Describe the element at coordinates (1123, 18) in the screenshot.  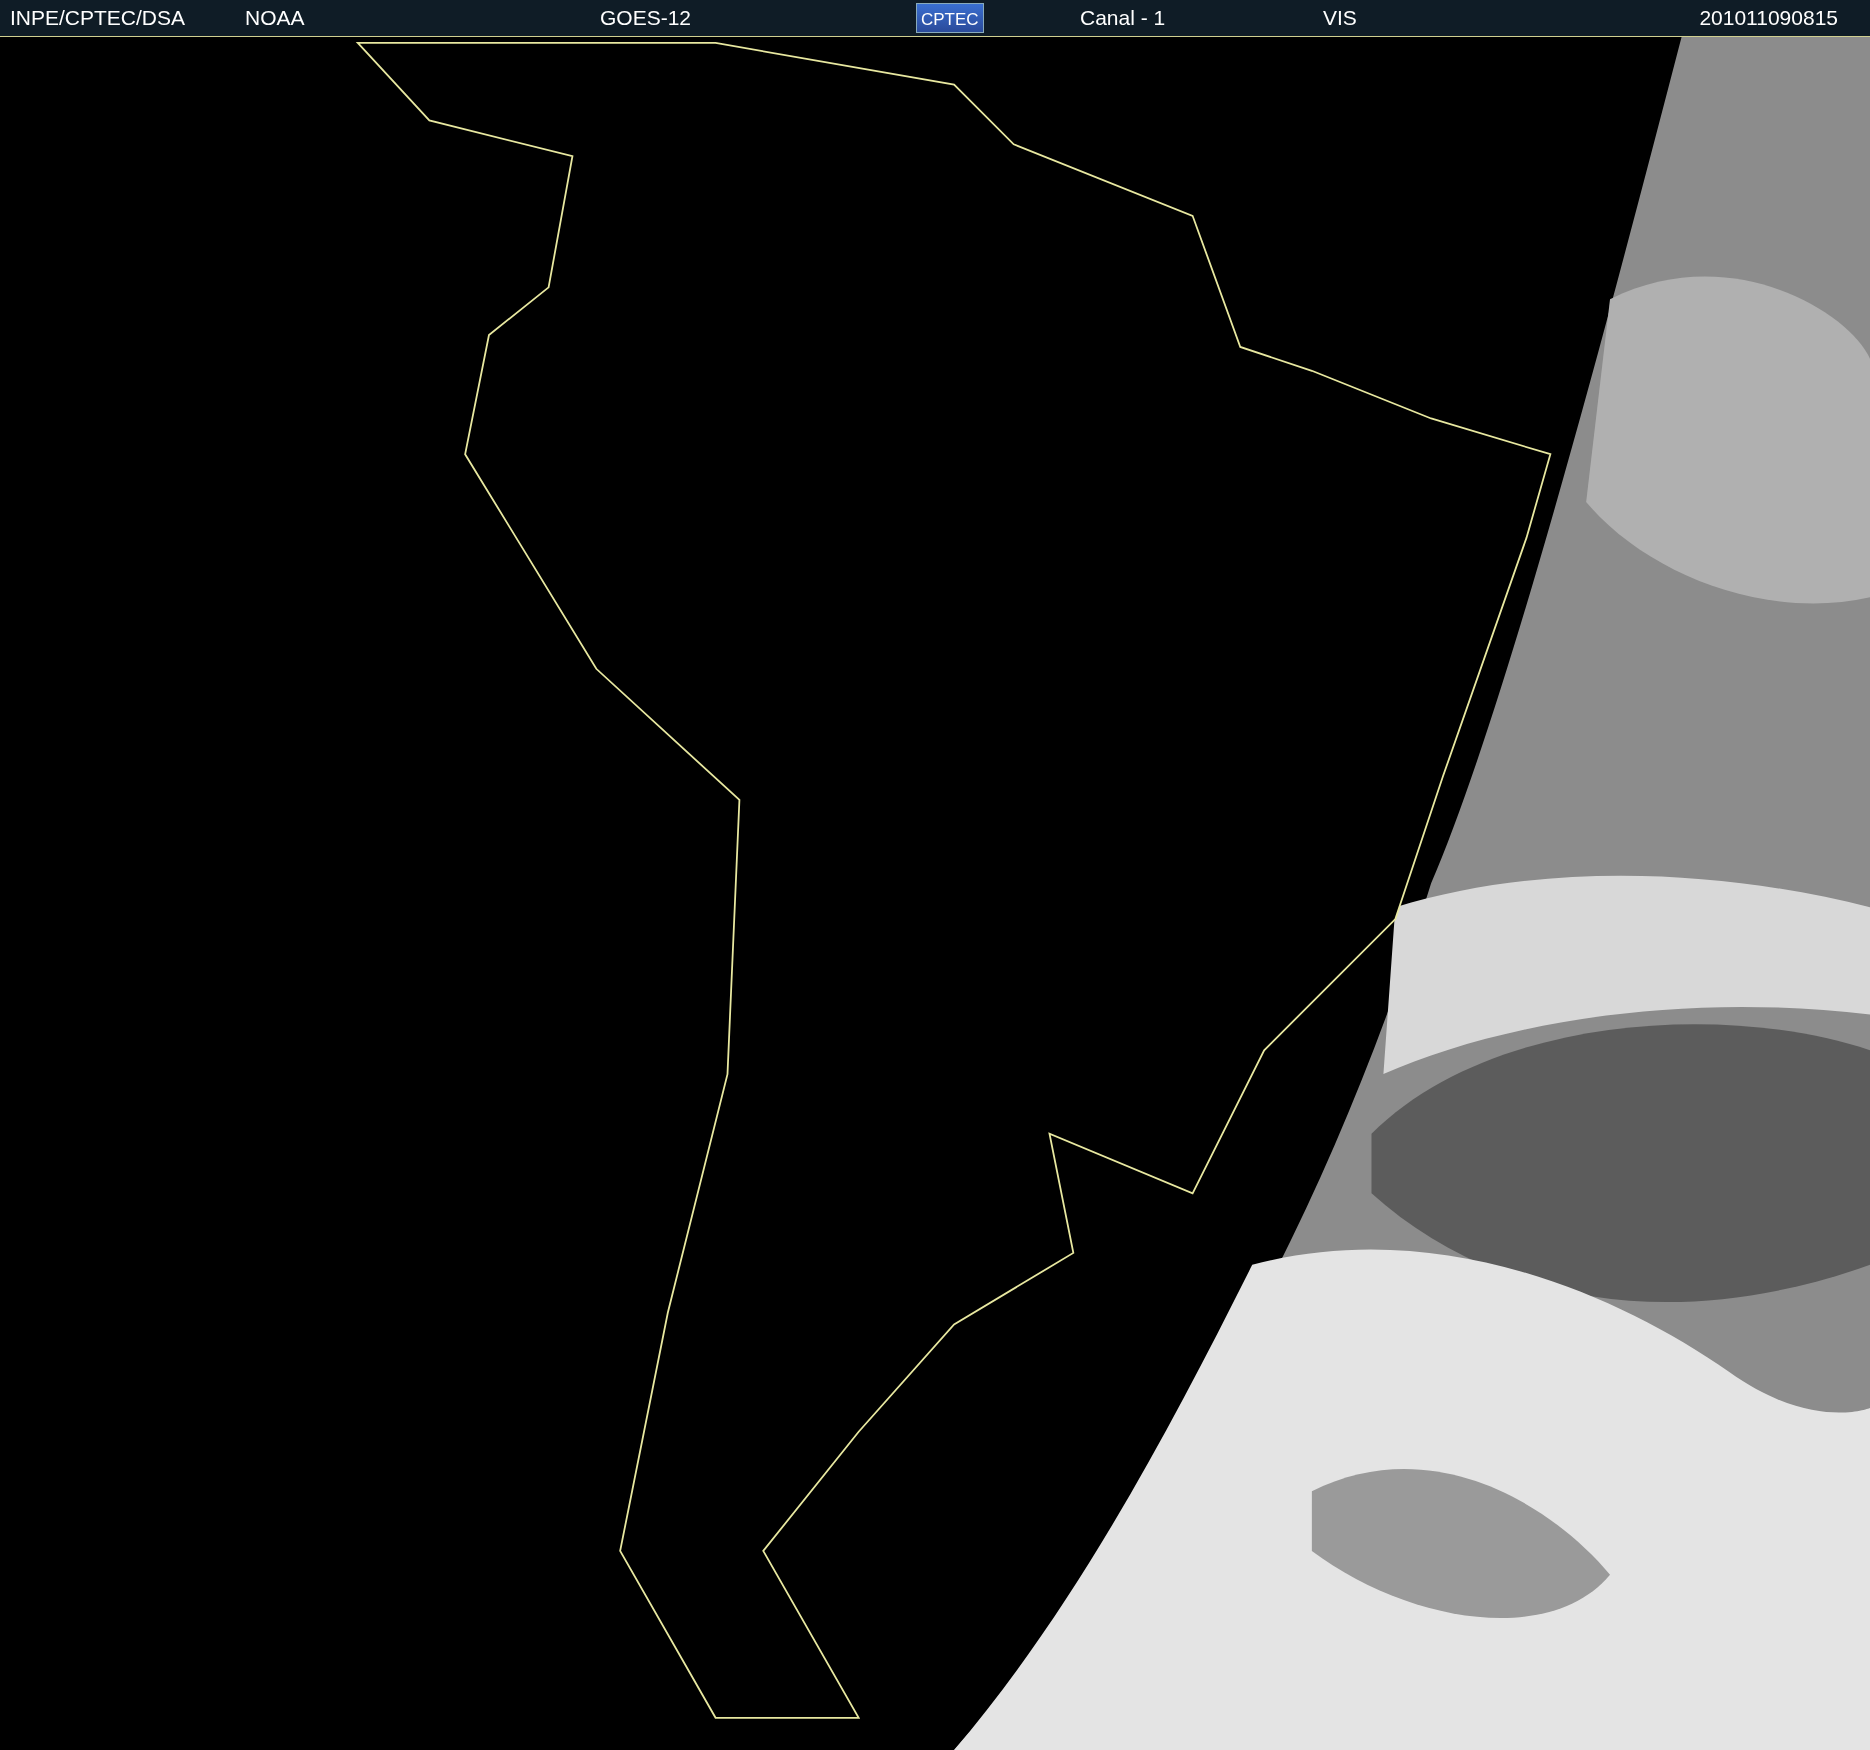
I see `header-text: Canal - 1` at that location.